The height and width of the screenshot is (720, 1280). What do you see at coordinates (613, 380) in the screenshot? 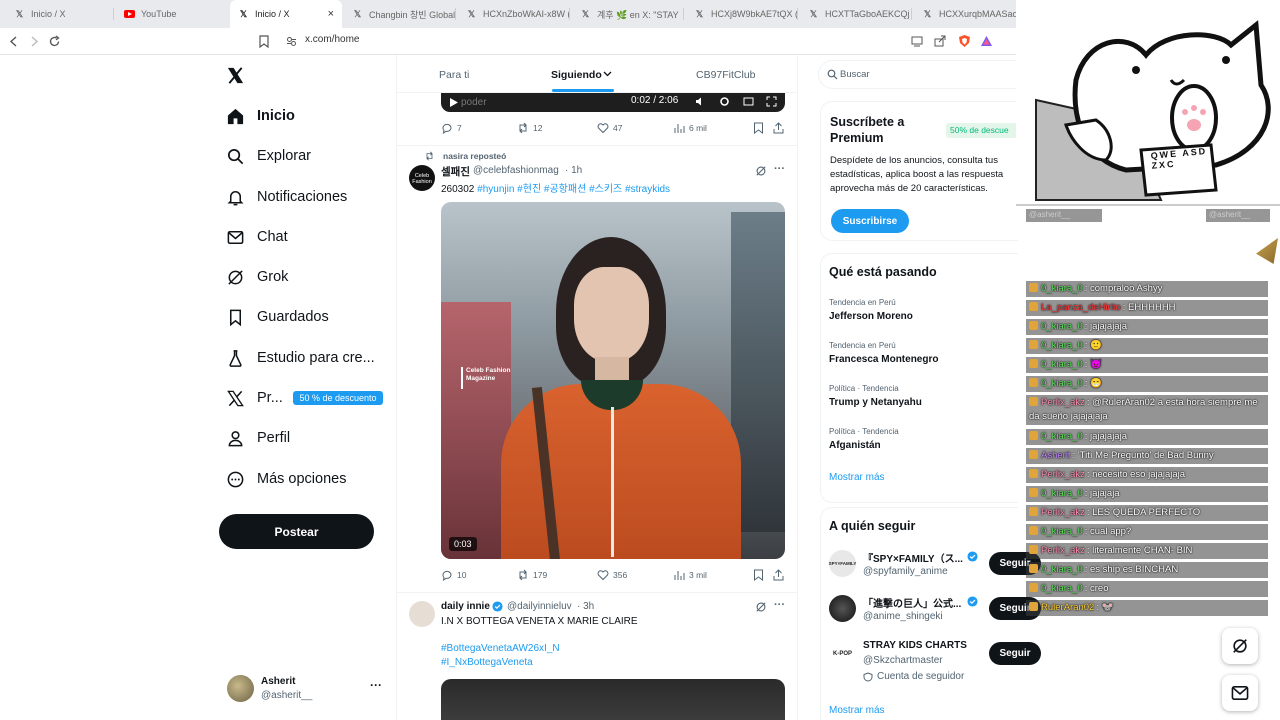
I see `post-video: Celeb Fashion Magazine 0:03` at bounding box center [613, 380].